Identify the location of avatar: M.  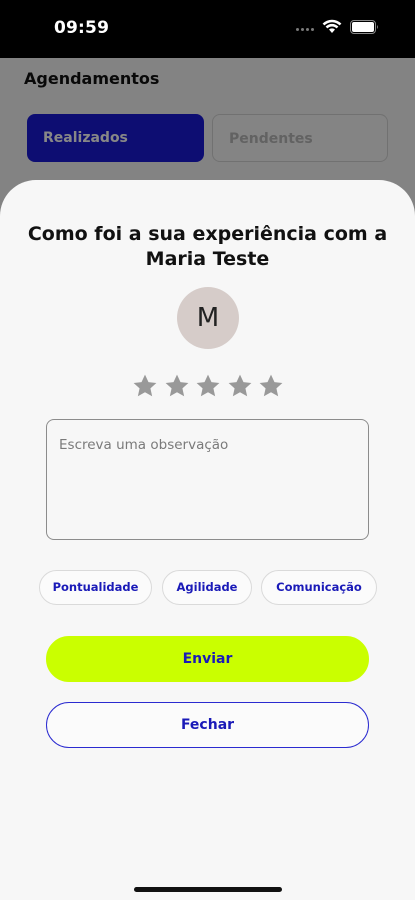
(208, 318).